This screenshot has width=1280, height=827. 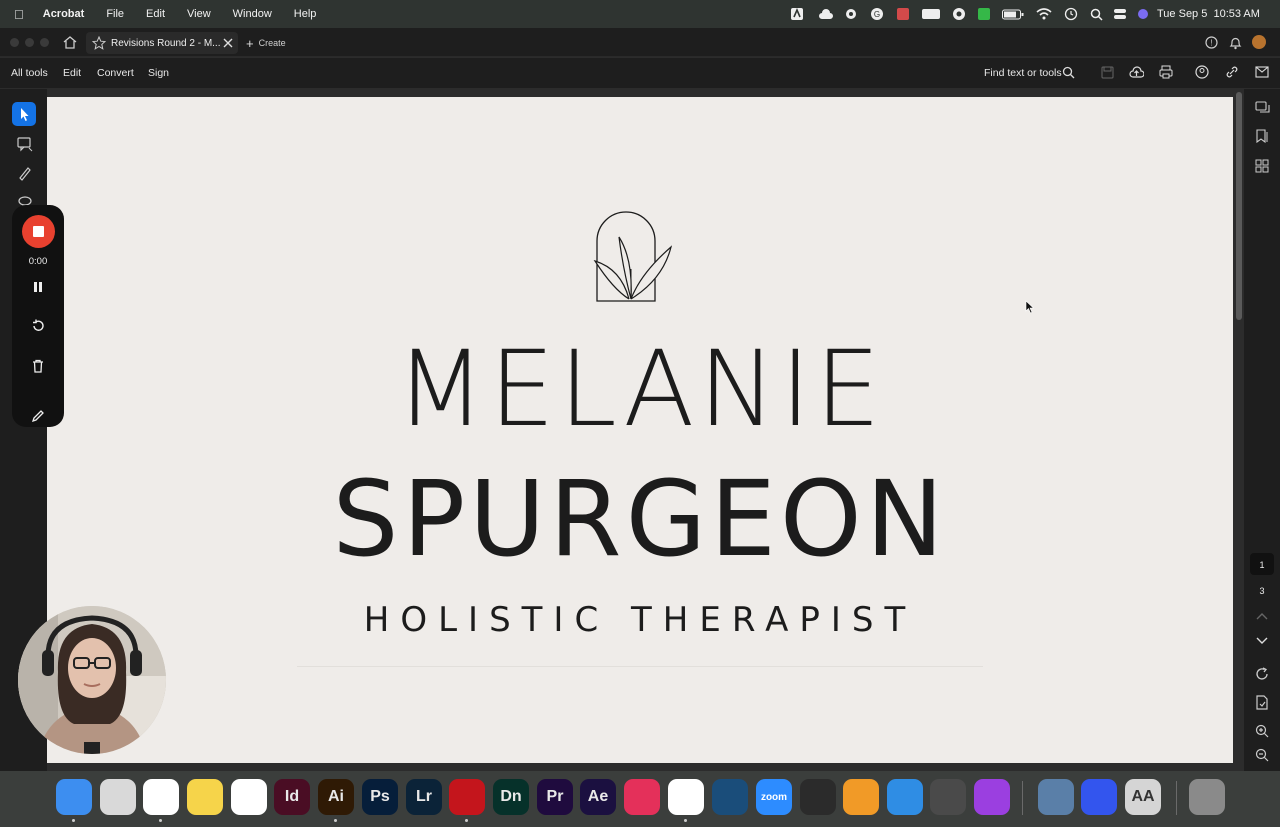 What do you see at coordinates (1023, 73) in the screenshot?
I see `find-tools-button: Find text or tools` at bounding box center [1023, 73].